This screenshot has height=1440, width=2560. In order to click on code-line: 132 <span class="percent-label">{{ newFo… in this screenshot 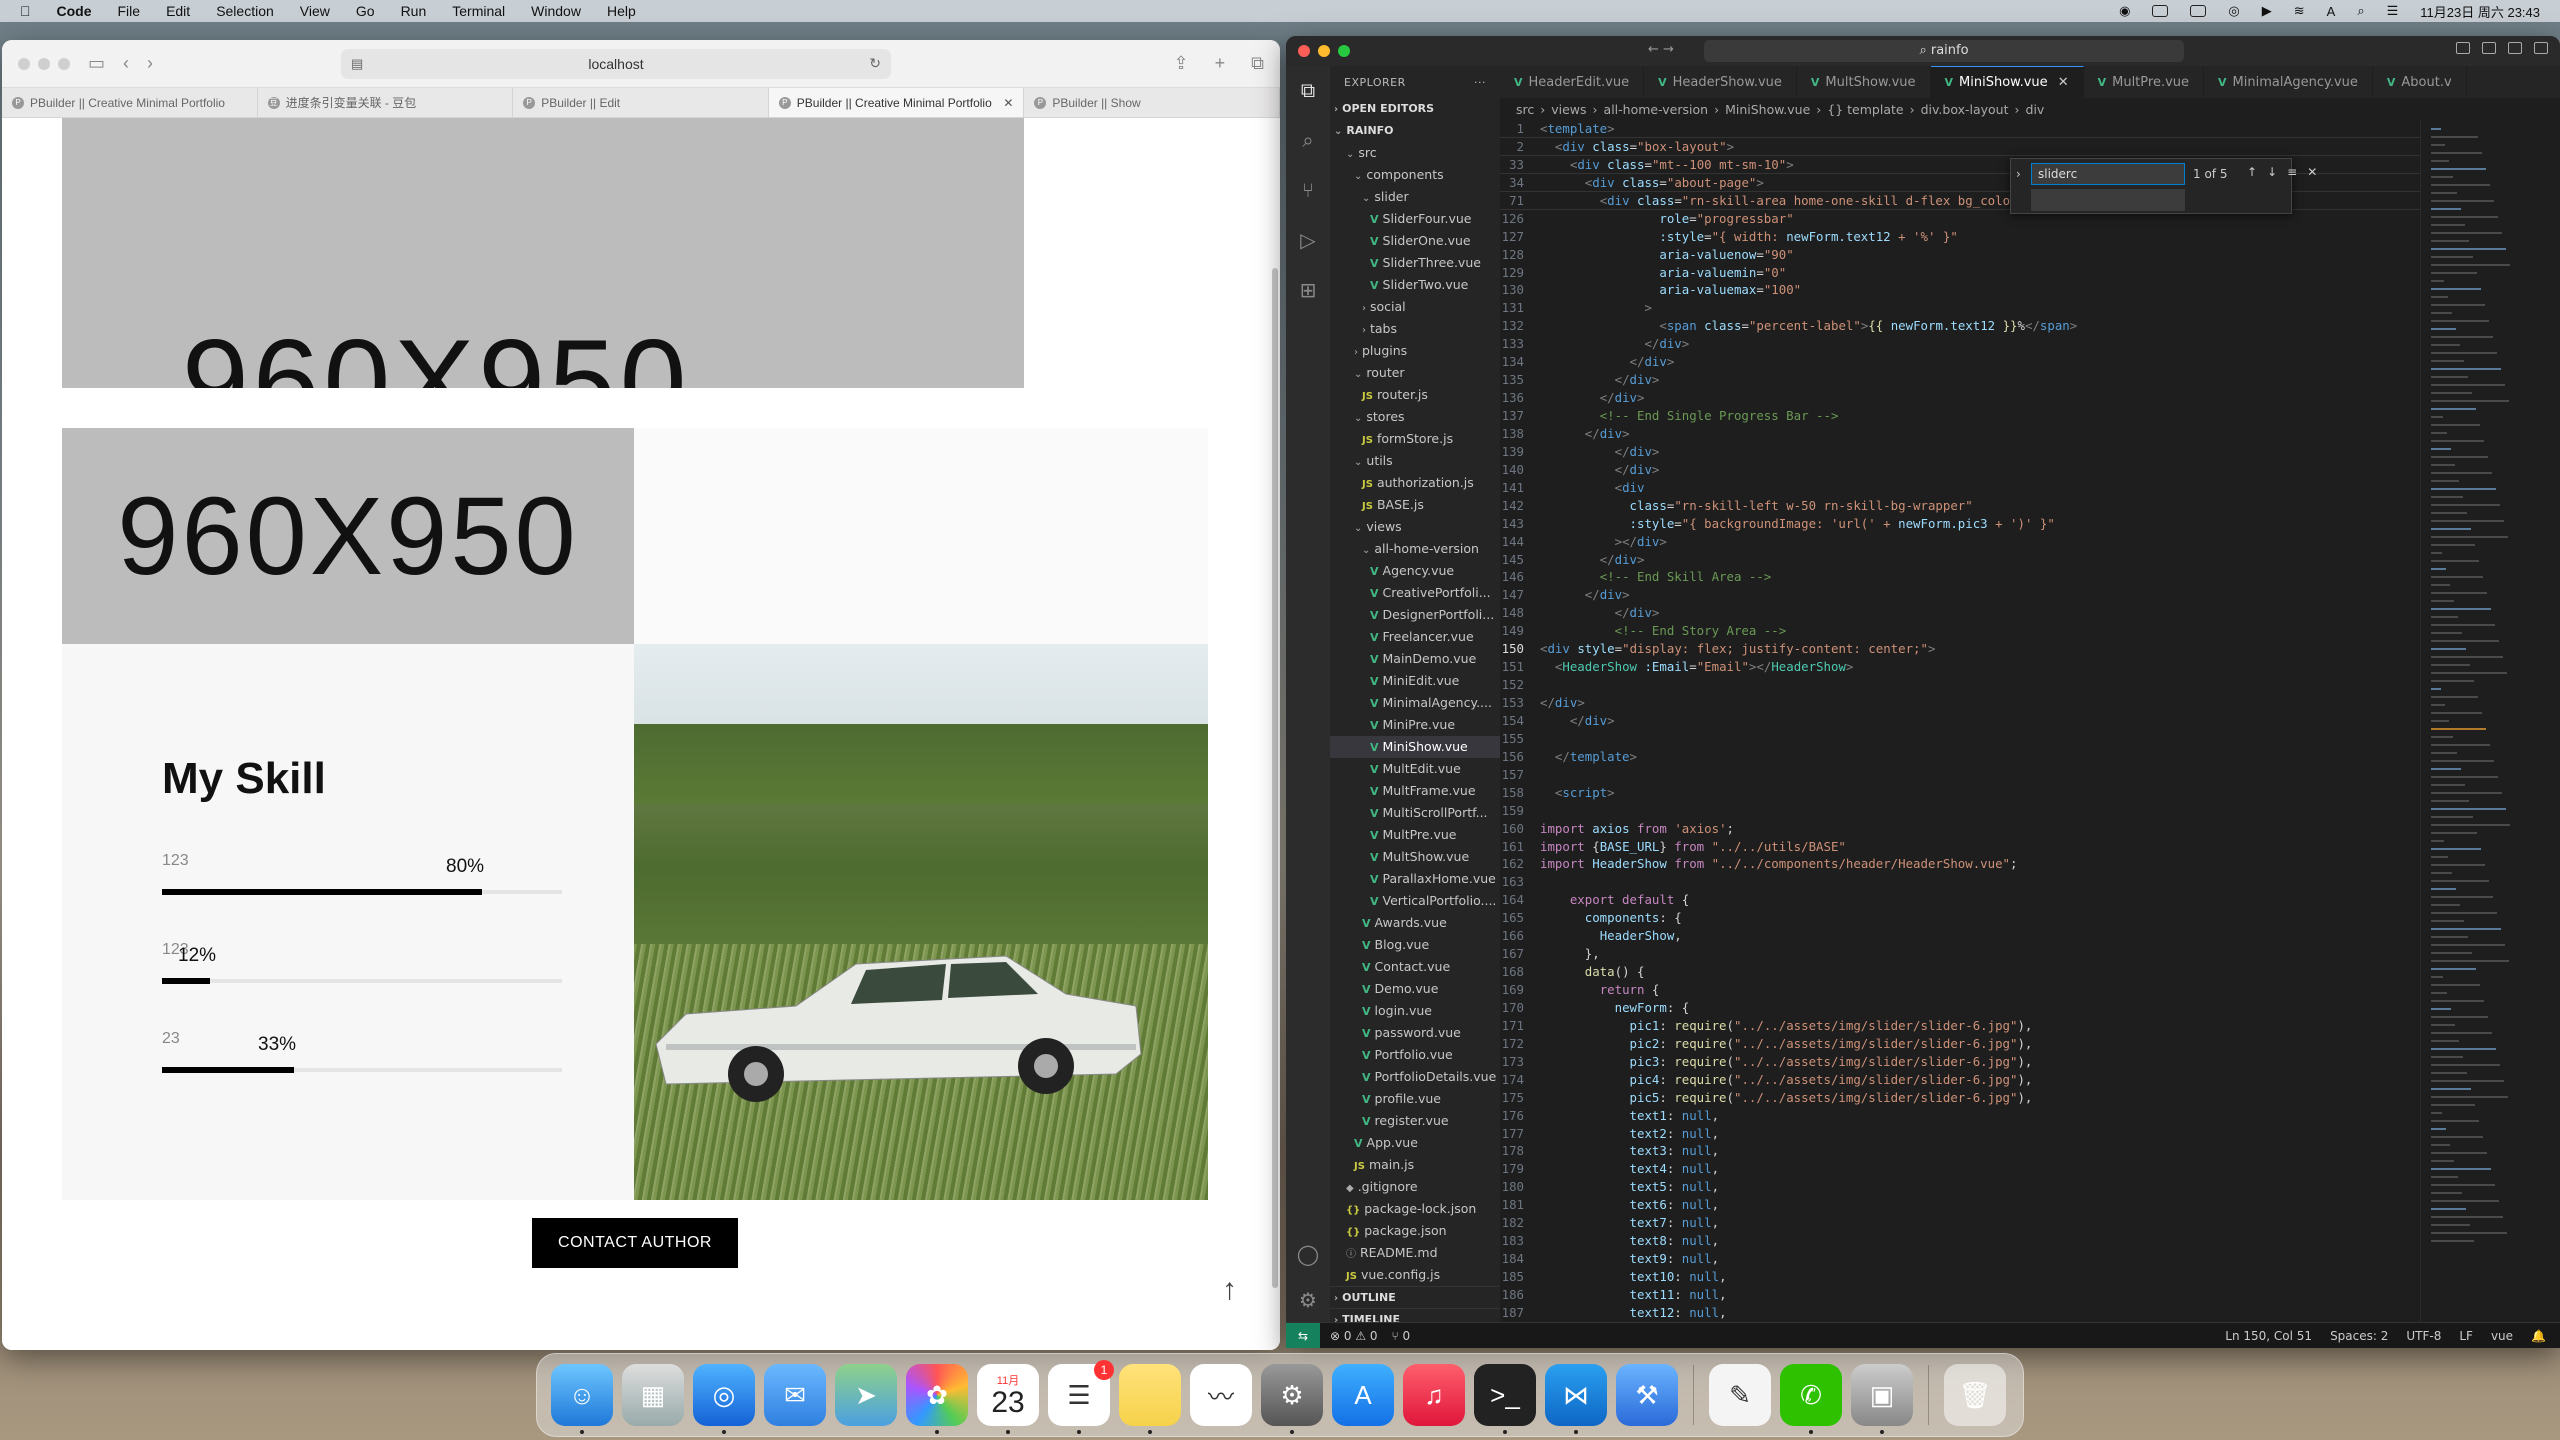, I will do `click(1960, 326)`.